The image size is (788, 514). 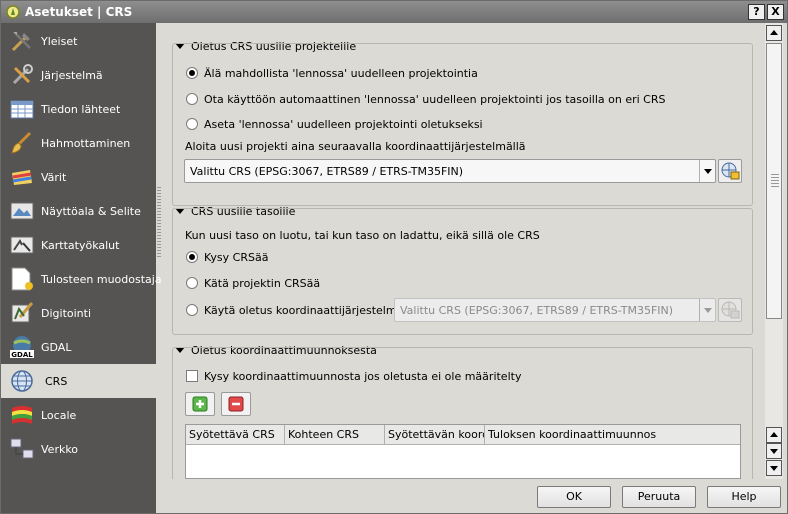 What do you see at coordinates (21, 142) in the screenshot?
I see `brush-icon` at bounding box center [21, 142].